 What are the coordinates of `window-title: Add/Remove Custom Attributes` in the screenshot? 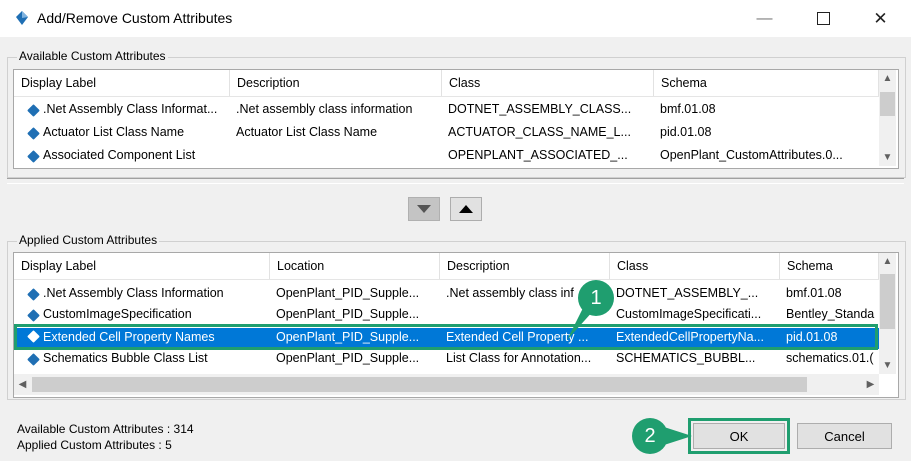 It's located at (135, 18).